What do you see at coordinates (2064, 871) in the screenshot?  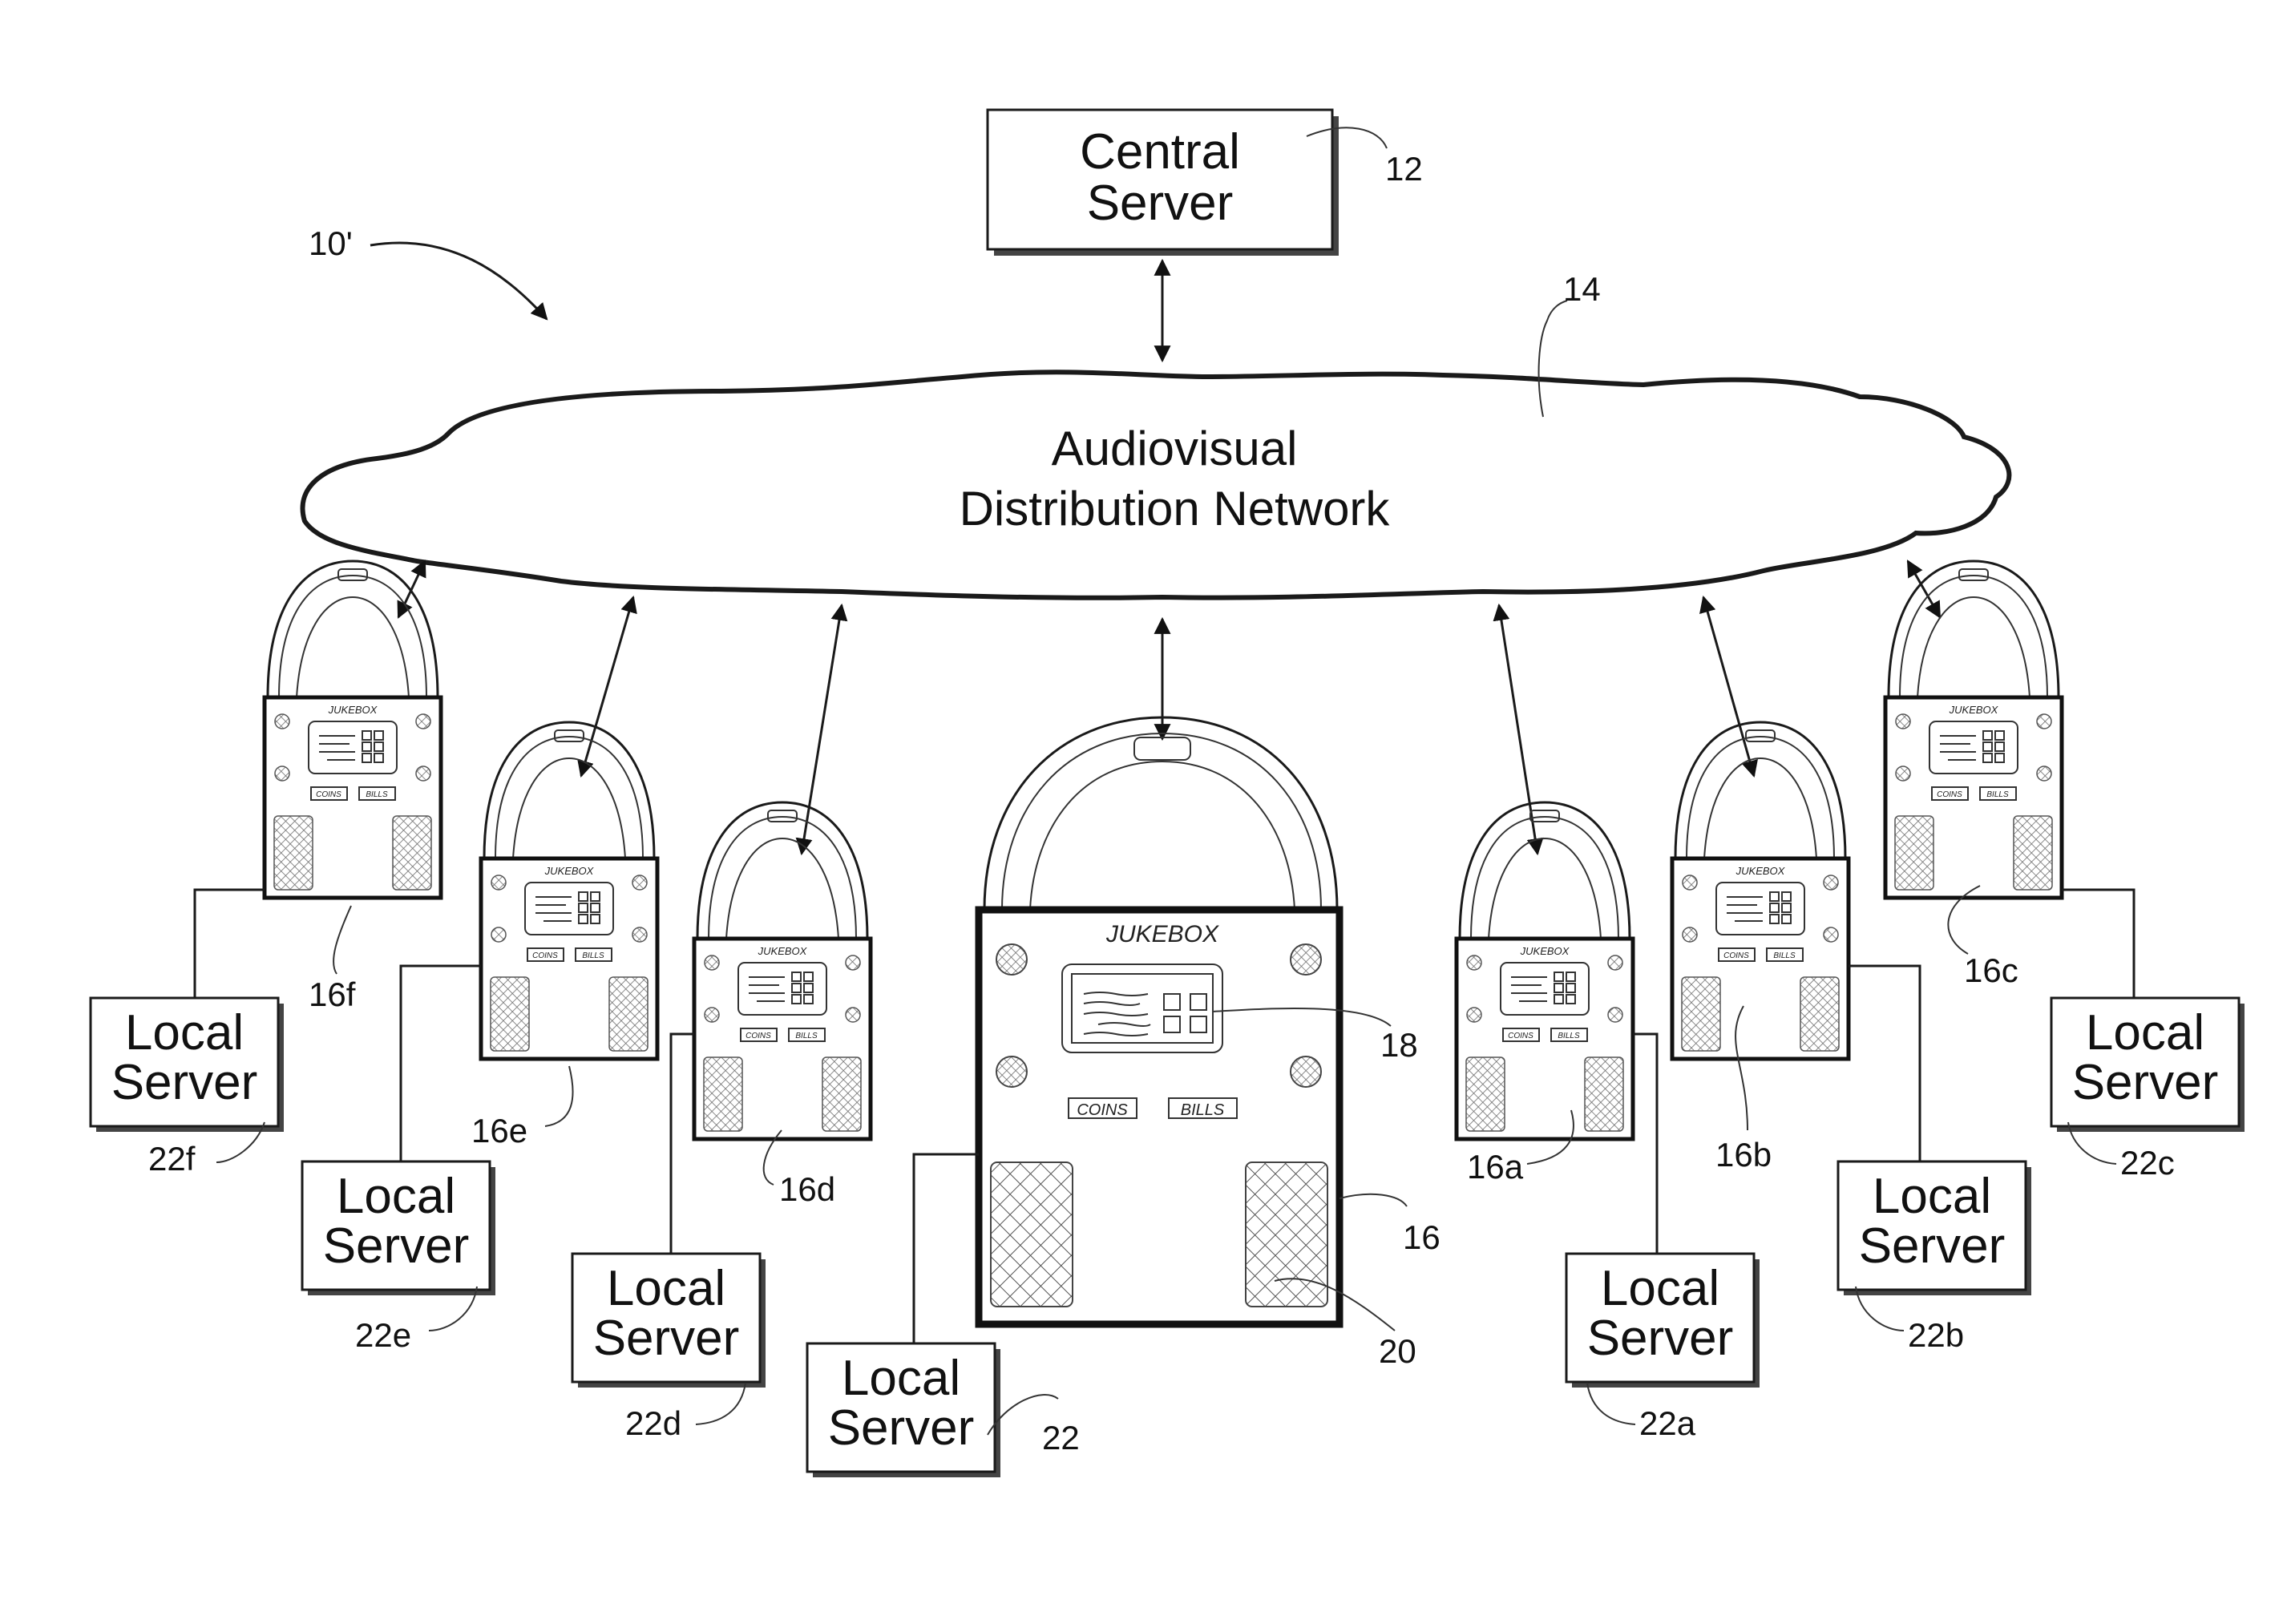 I see `jukebox-16c: JUKEBOX COINS BILLS 16c LocalServer 22c` at bounding box center [2064, 871].